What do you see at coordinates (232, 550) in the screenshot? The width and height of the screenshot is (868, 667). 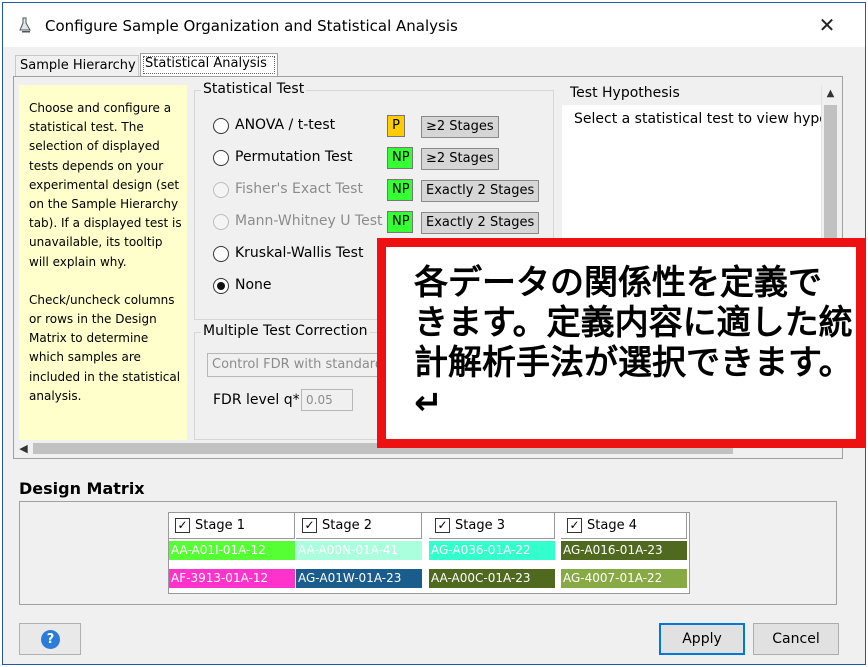 I see `sample-cell: AA-A01I-01A-12` at bounding box center [232, 550].